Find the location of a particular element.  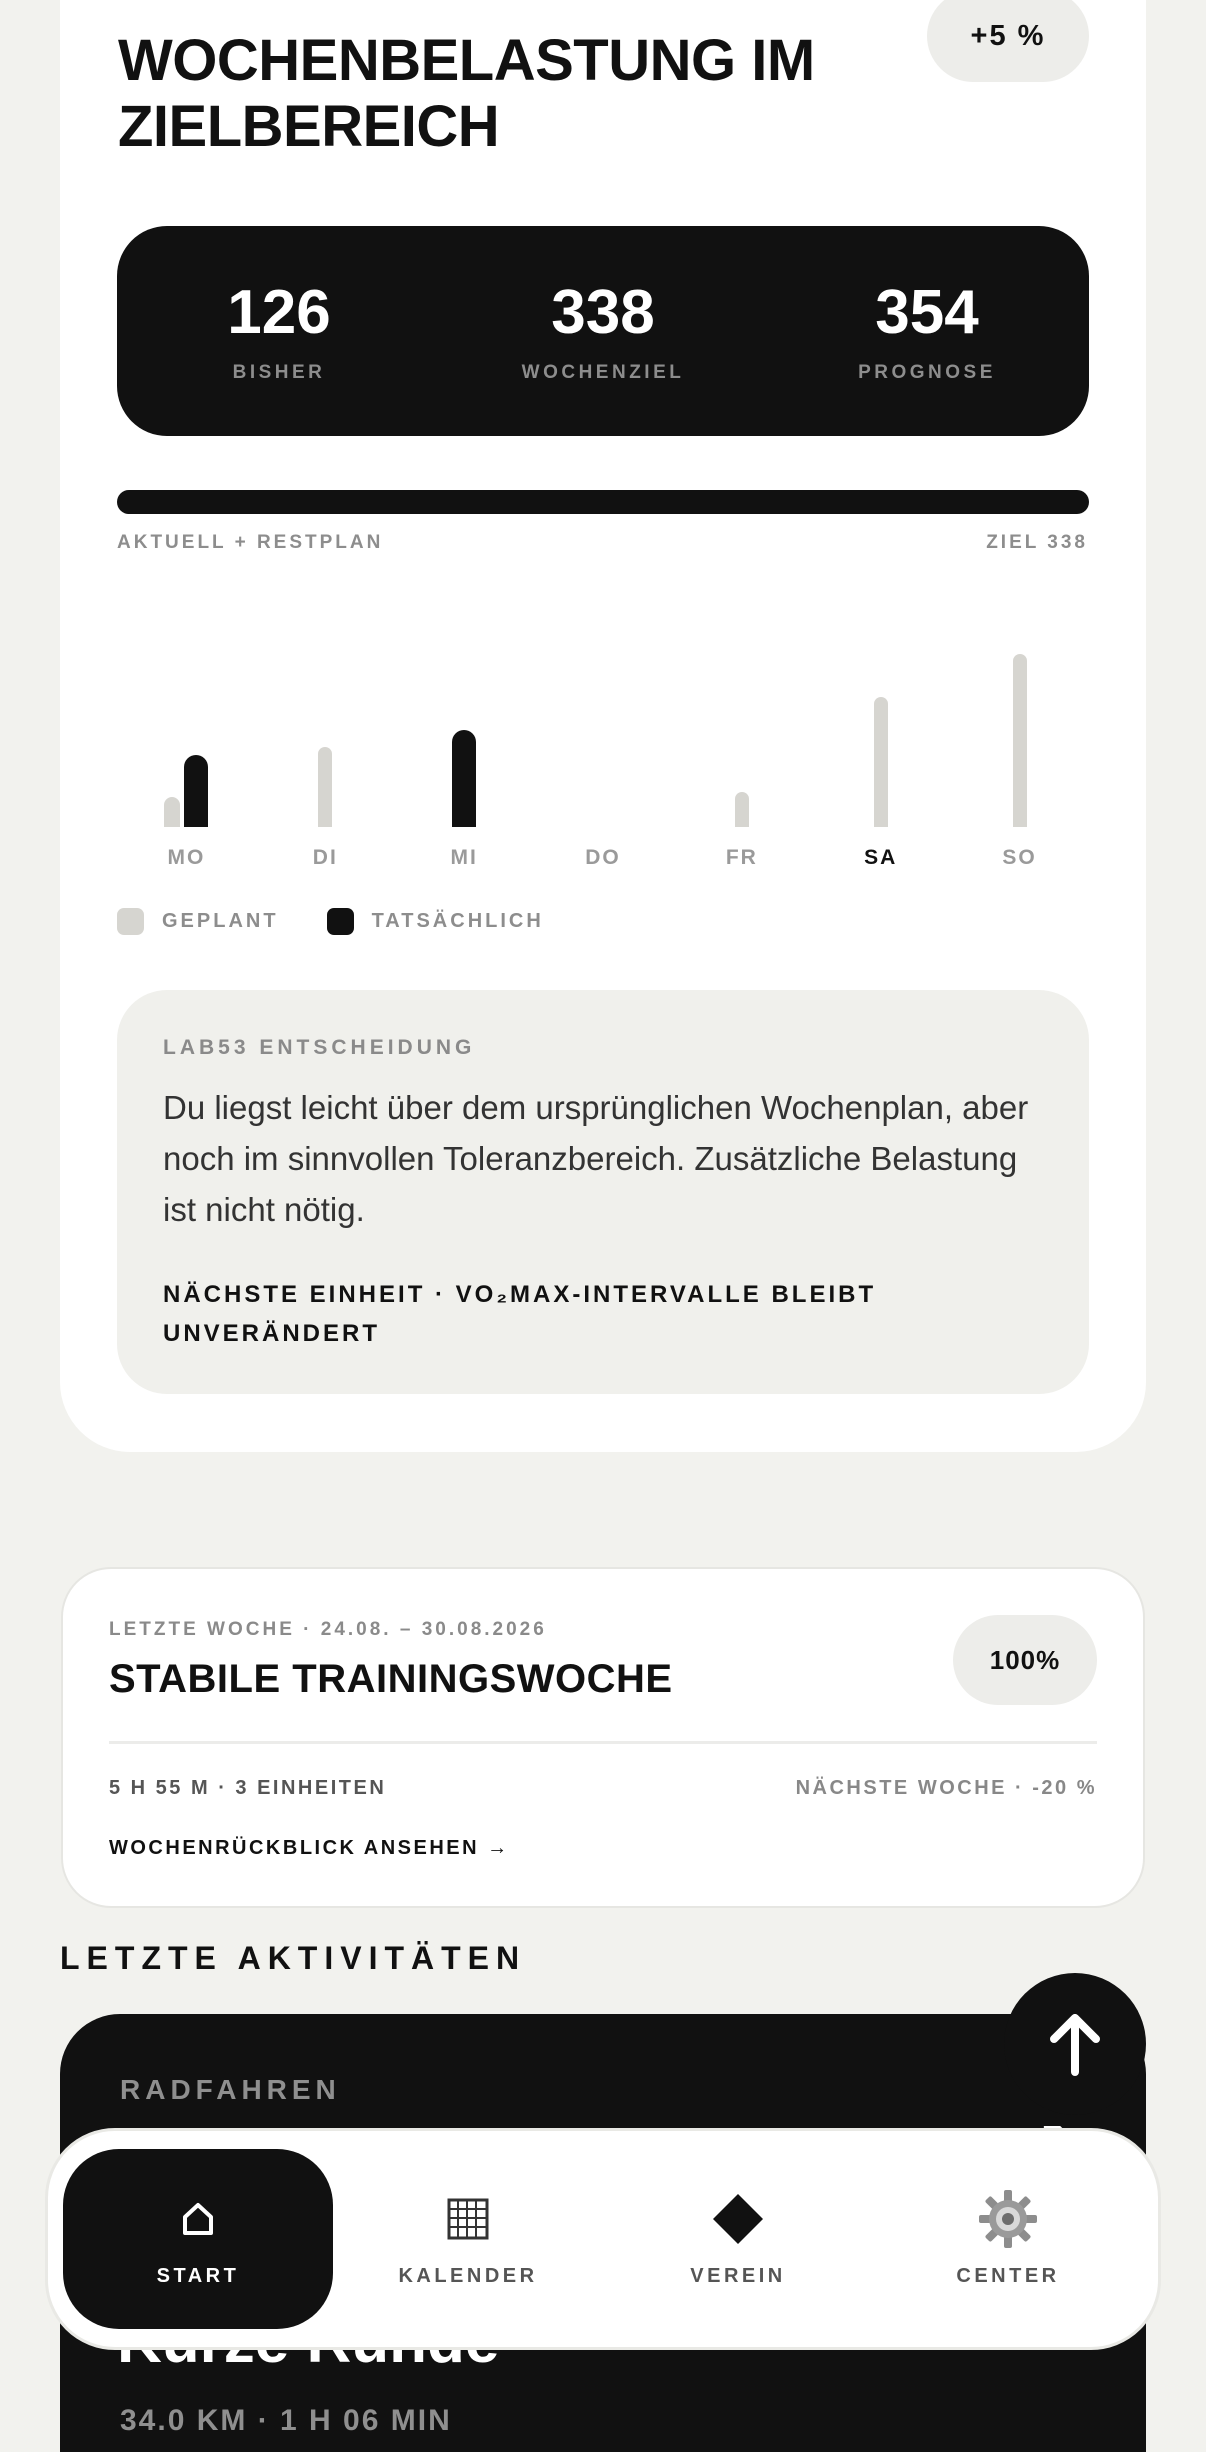

weekly-load-chart is located at coordinates (603, 740).